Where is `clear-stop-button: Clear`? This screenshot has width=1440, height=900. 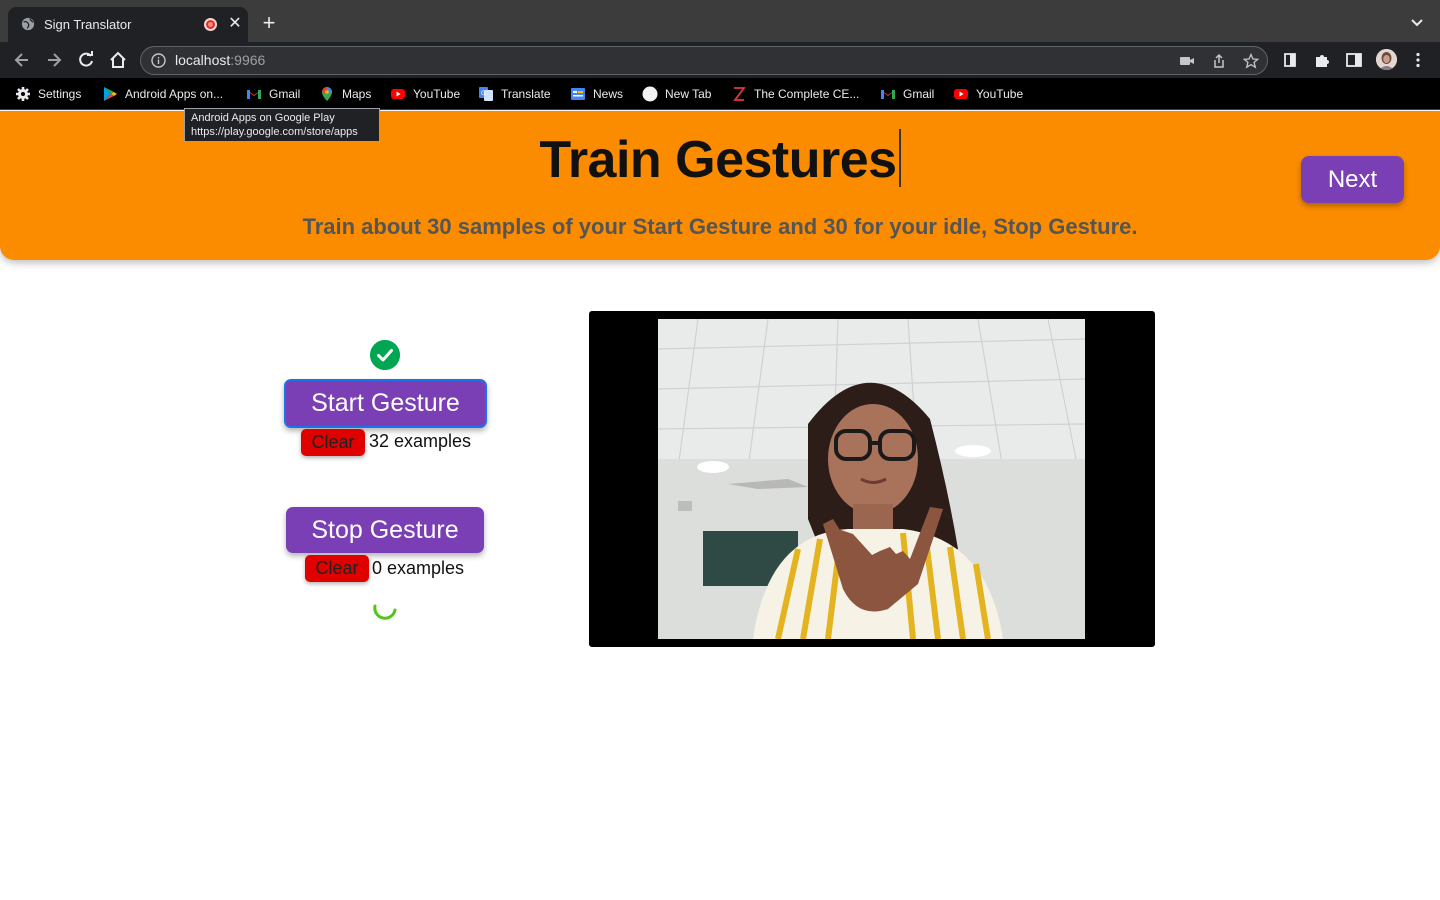 clear-stop-button: Clear is located at coordinates (337, 568).